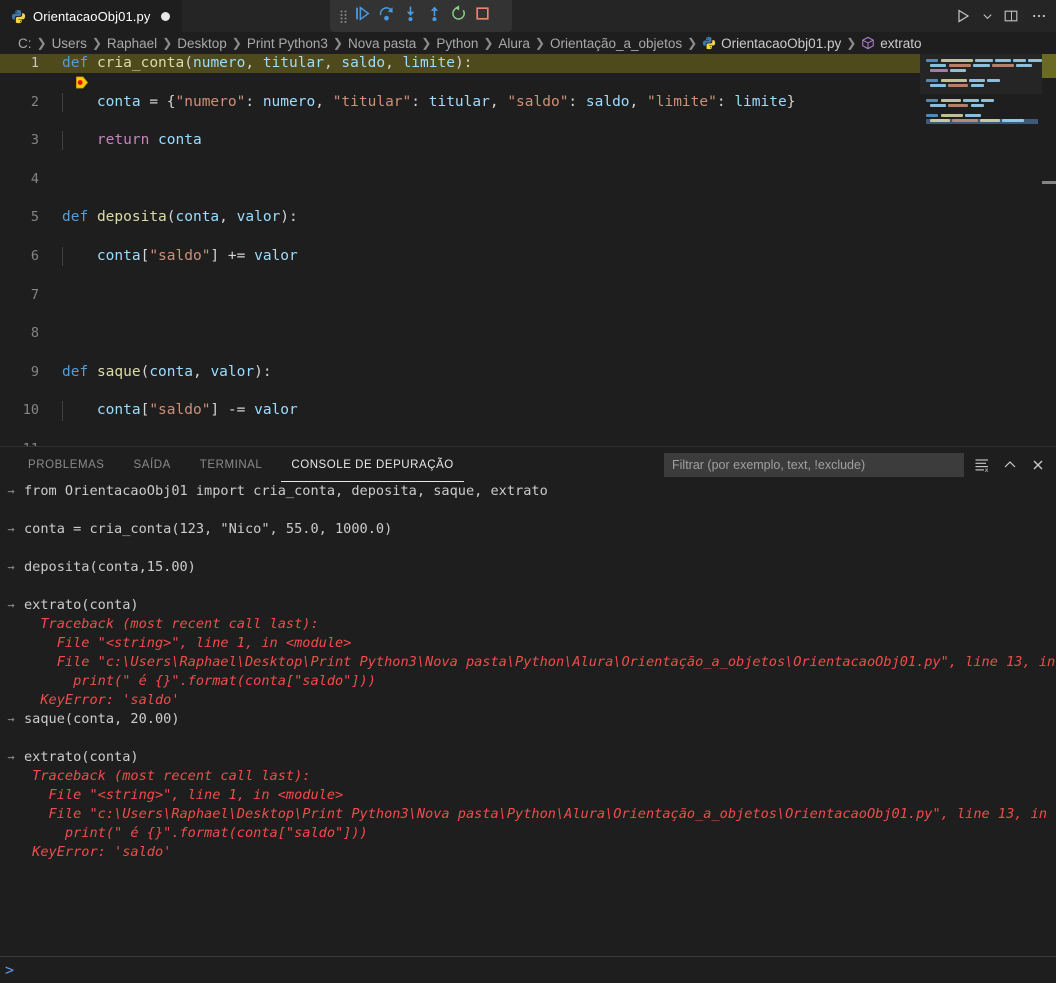 The image size is (1056, 983). Describe the element at coordinates (616, 43) in the screenshot. I see `breadcrumb-item-orientacao-a-objetos: Orientação_a_objetos` at that location.